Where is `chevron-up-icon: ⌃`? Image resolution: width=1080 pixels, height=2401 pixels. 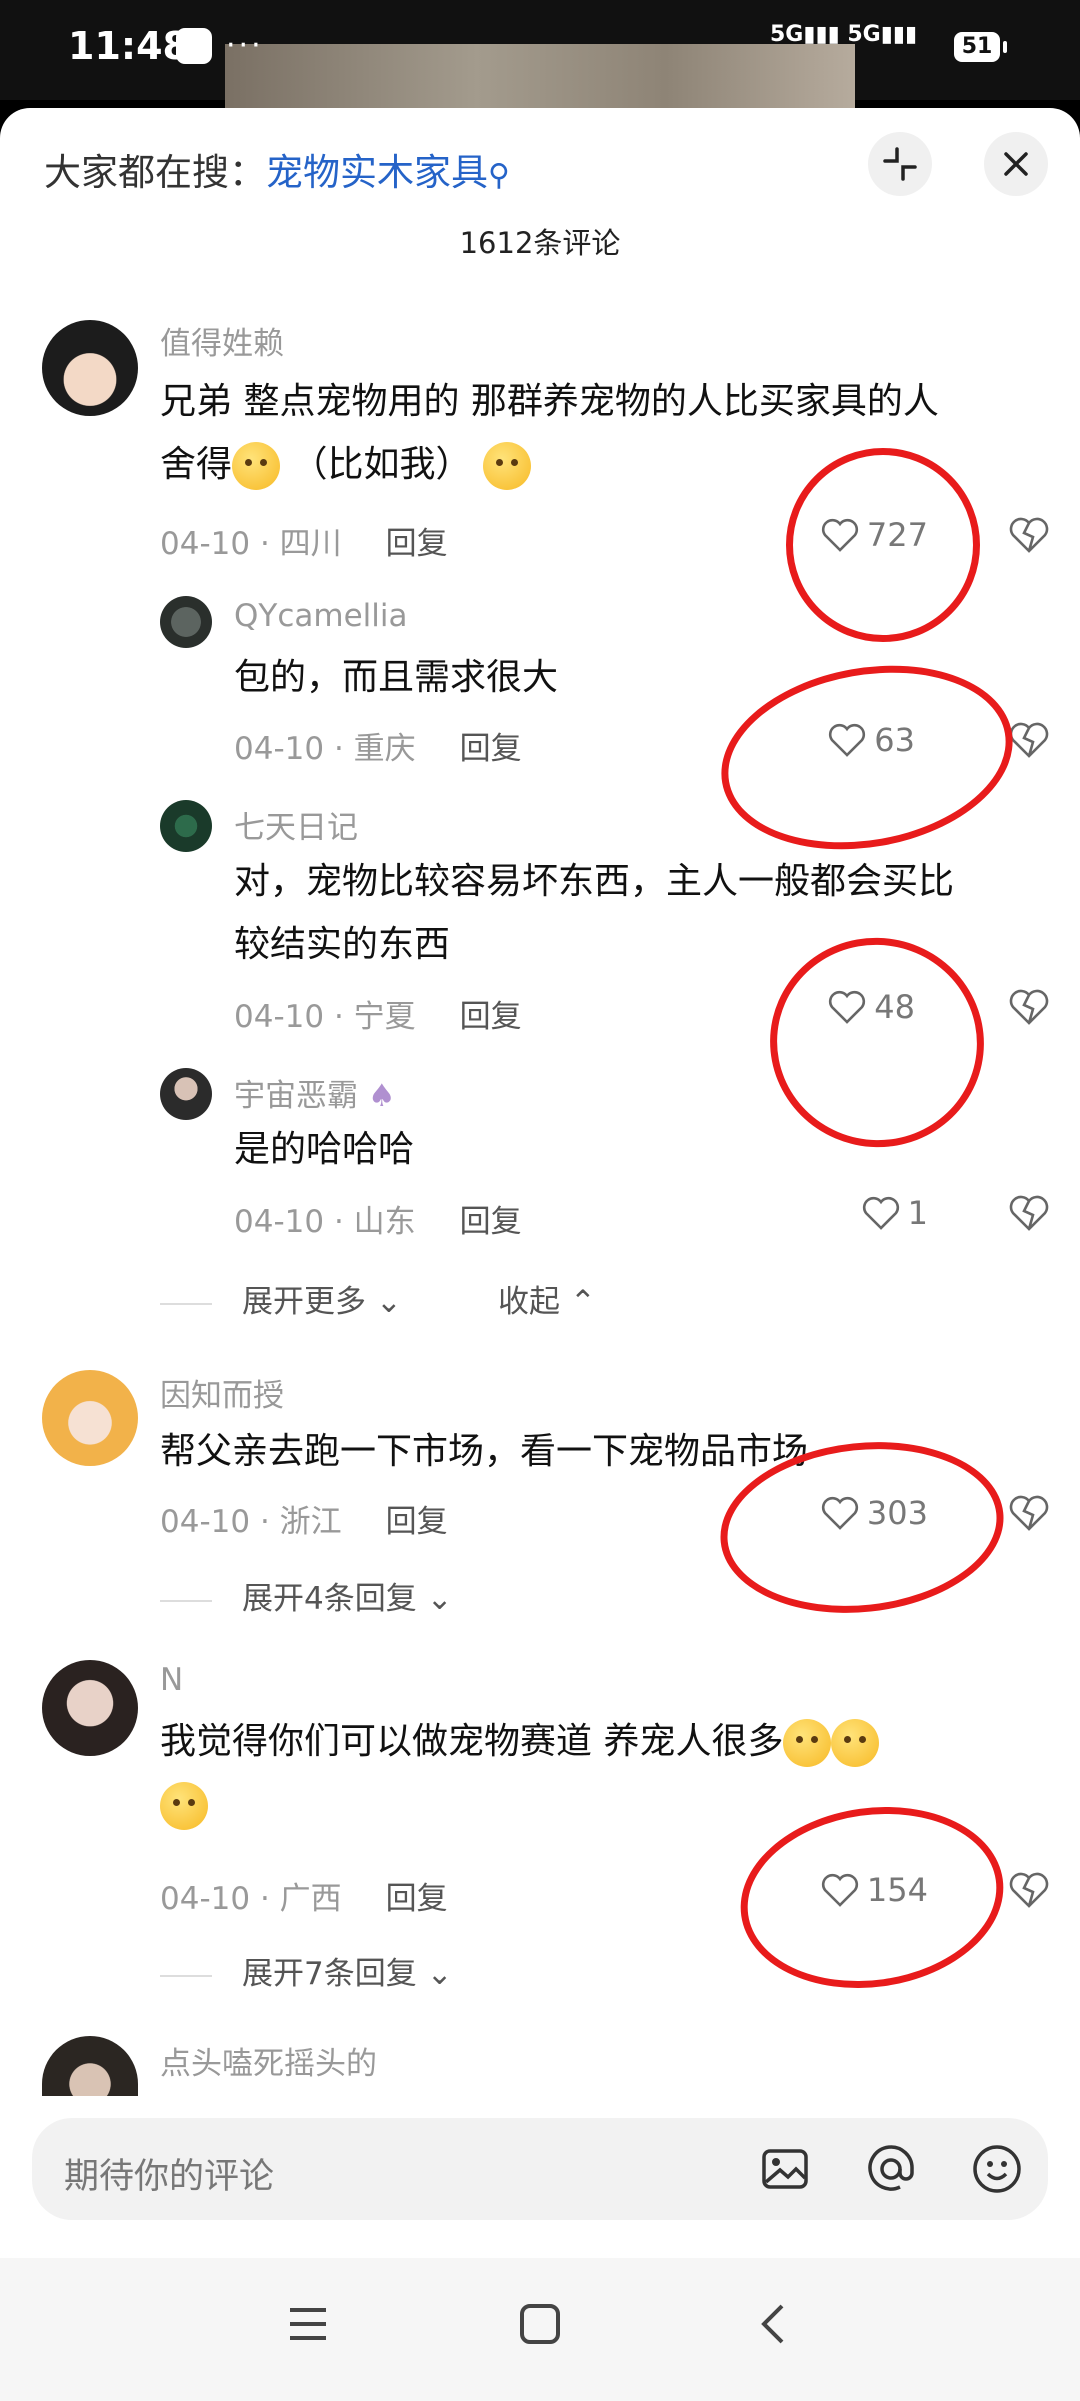
chevron-up-icon: ⌃ is located at coordinates (582, 1302).